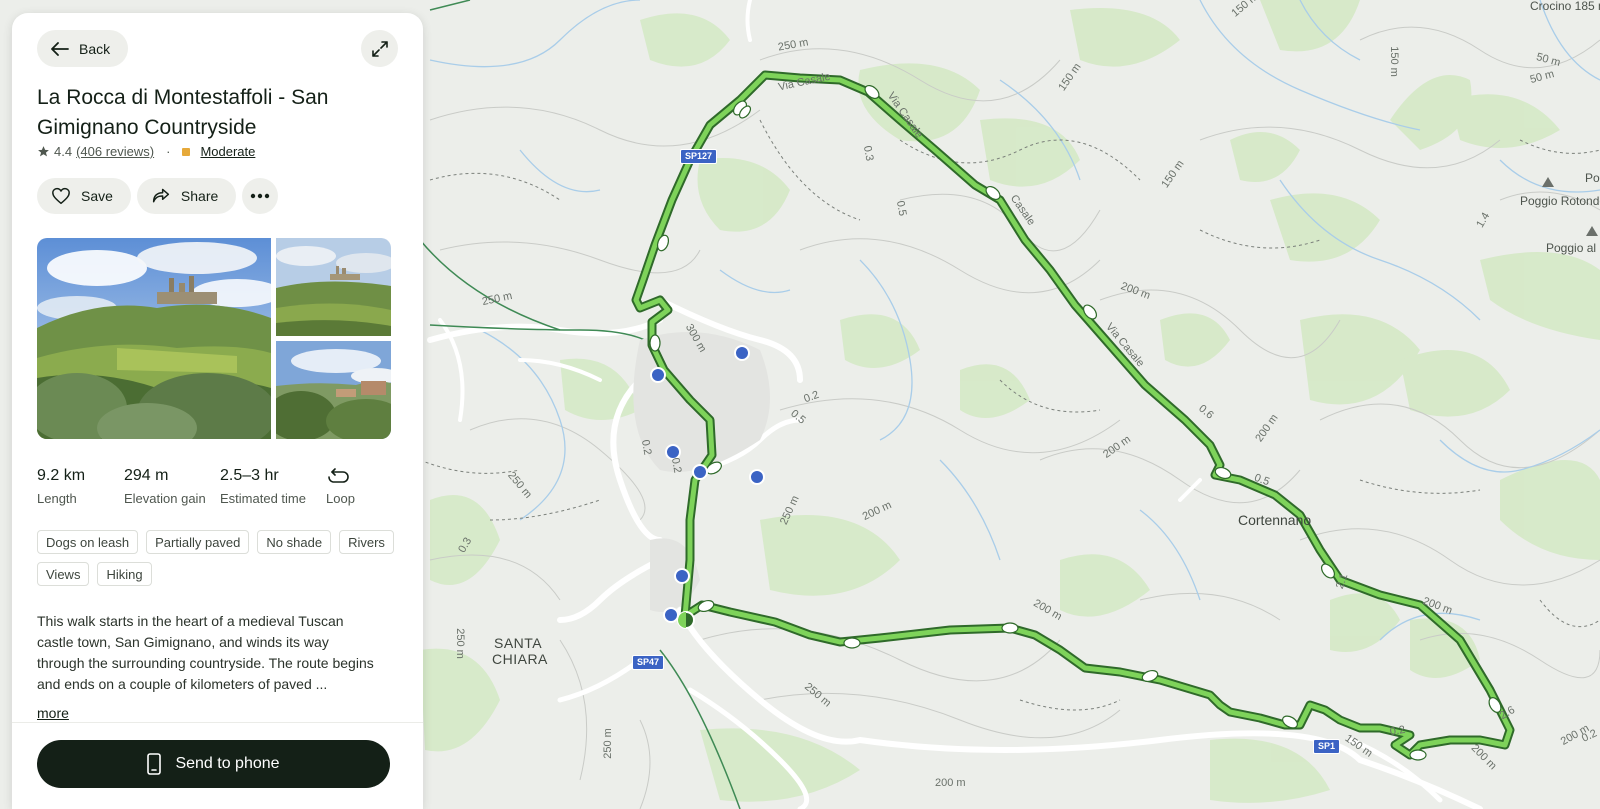 The image size is (1600, 809). I want to click on contour-label: 200 m, so click(950, 783).